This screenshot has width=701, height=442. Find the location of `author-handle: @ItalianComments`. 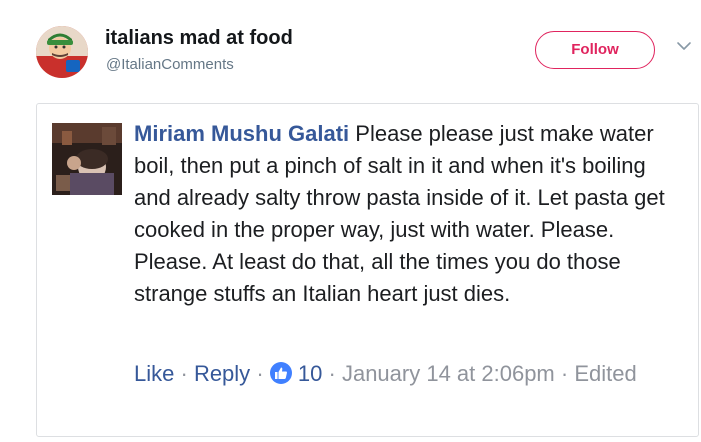

author-handle: @ItalianComments is located at coordinates (170, 64).